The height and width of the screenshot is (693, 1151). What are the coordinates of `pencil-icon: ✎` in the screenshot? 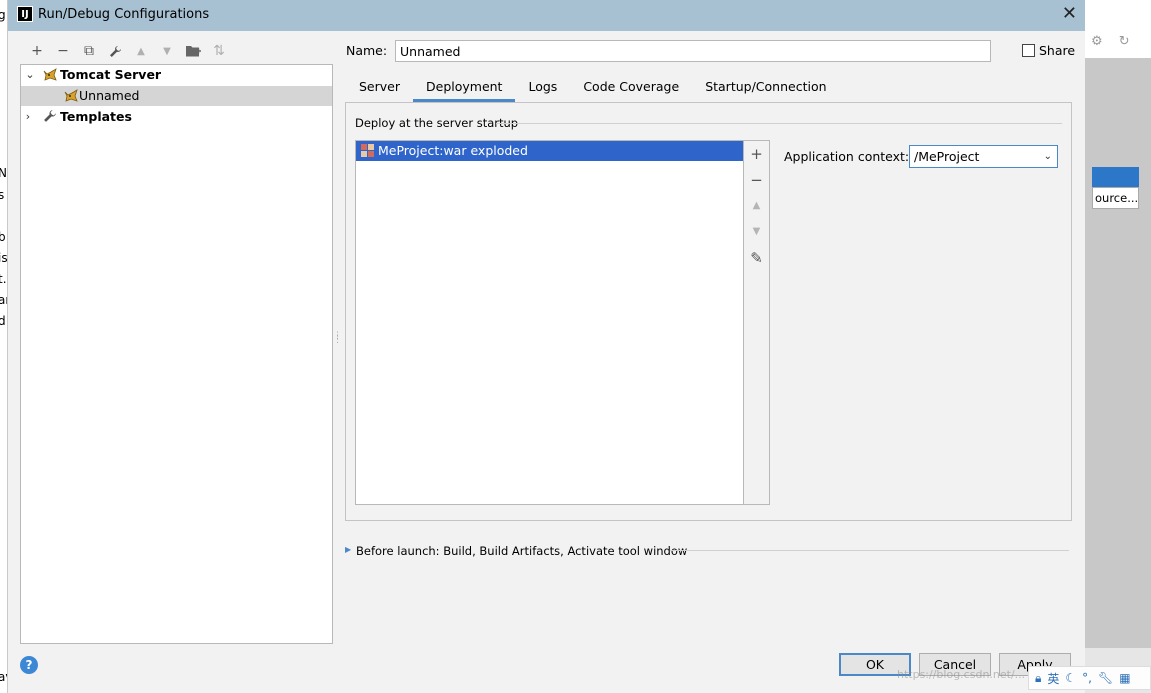 It's located at (756, 258).